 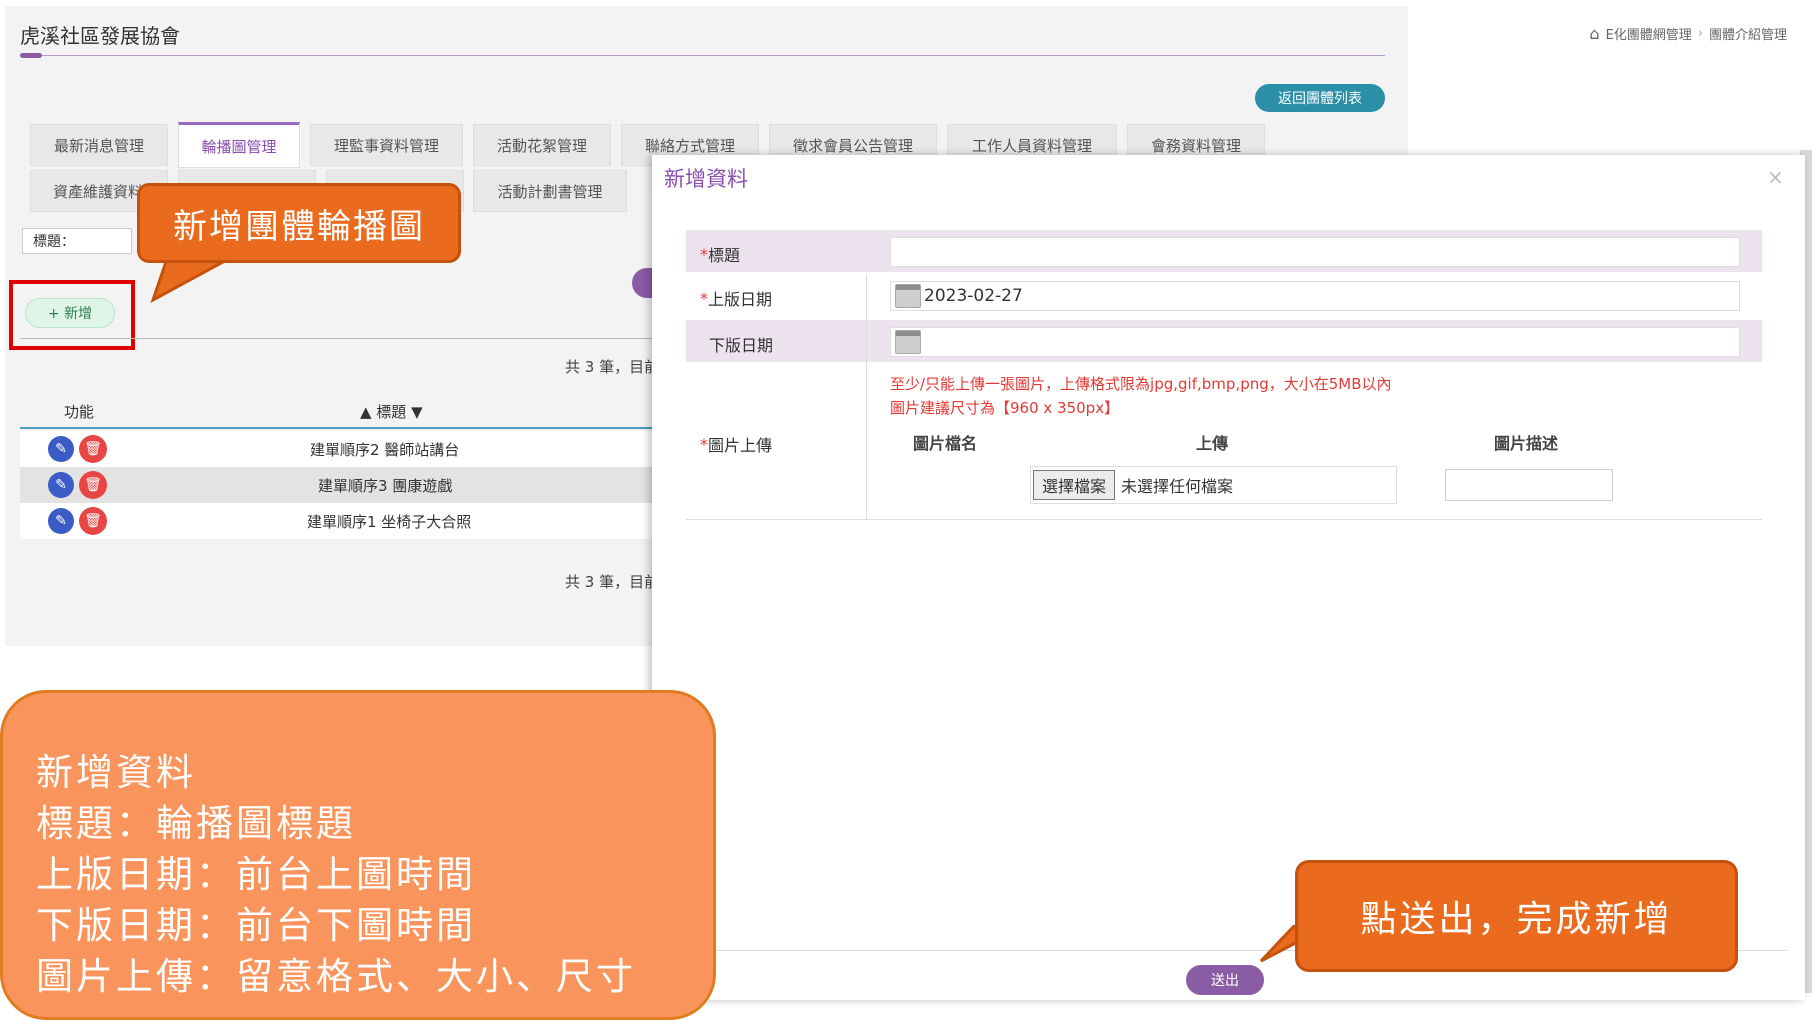 I want to click on end-date-input, so click(x=1315, y=342).